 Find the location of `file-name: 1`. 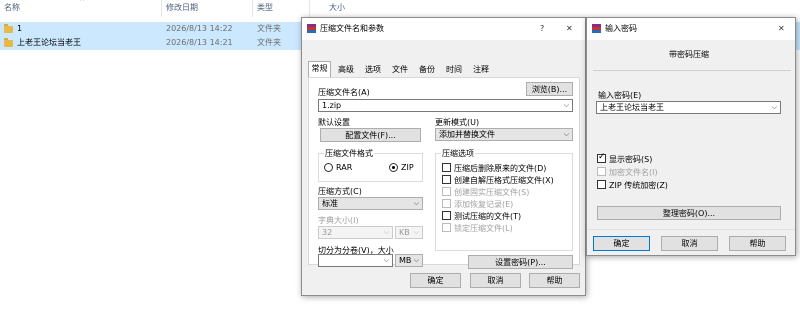

file-name: 1 is located at coordinates (20, 28).